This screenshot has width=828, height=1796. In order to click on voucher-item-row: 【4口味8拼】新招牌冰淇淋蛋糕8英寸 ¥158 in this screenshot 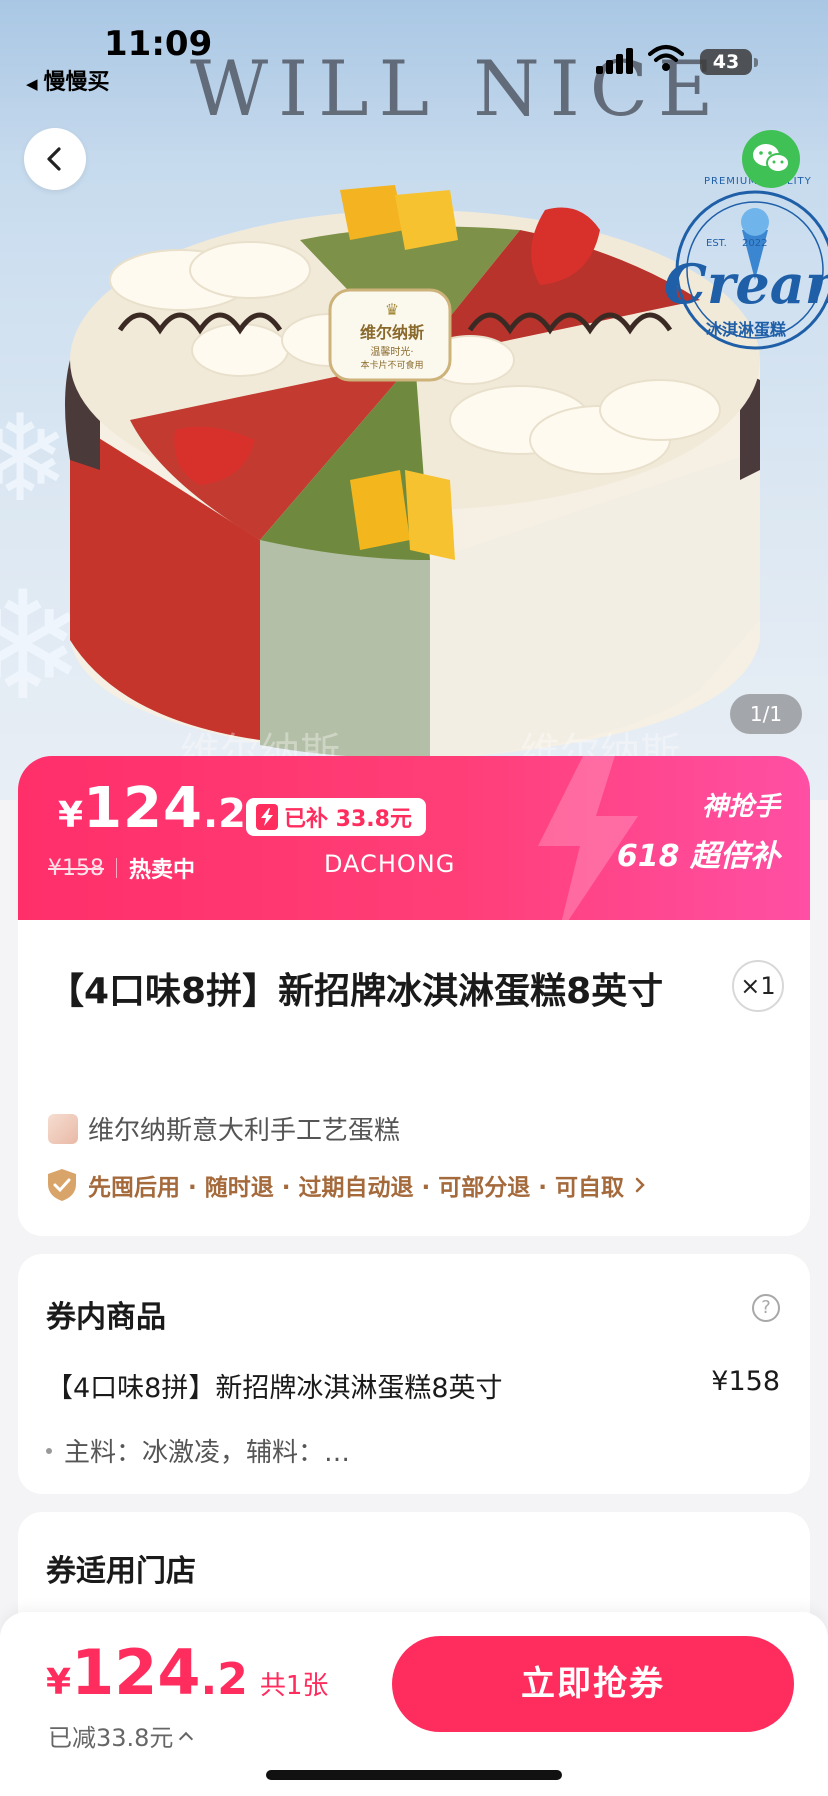, I will do `click(413, 1385)`.